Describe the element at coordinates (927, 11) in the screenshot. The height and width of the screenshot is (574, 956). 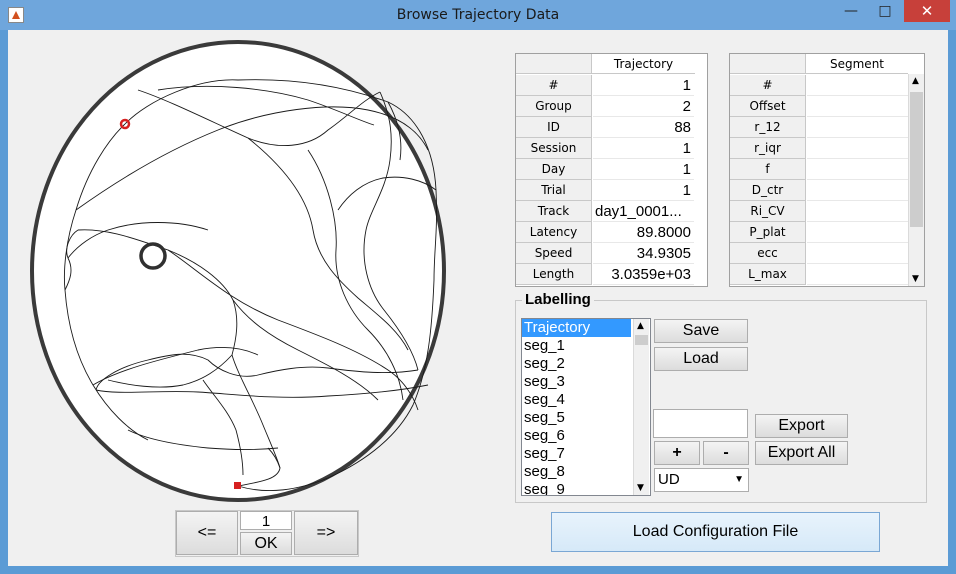
I see `close-button: ✕` at that location.